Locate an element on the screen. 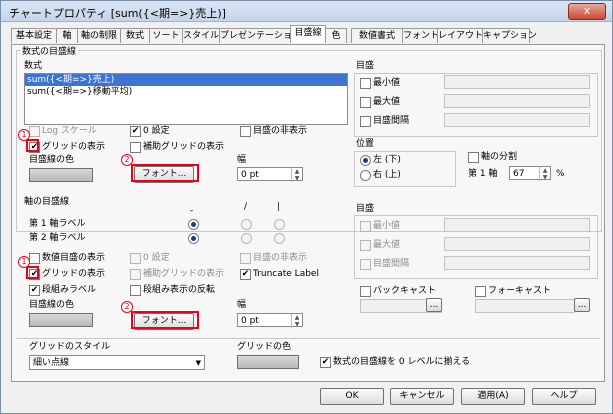  dim2-dash-radio is located at coordinates (193, 238).